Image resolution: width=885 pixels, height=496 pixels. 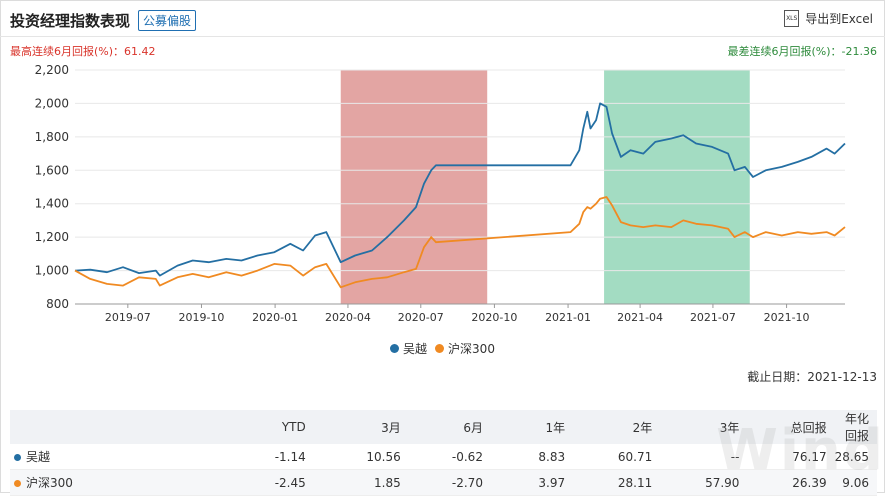 What do you see at coordinates (449, 427) in the screenshot?
I see `column-header-6m: 6月` at bounding box center [449, 427].